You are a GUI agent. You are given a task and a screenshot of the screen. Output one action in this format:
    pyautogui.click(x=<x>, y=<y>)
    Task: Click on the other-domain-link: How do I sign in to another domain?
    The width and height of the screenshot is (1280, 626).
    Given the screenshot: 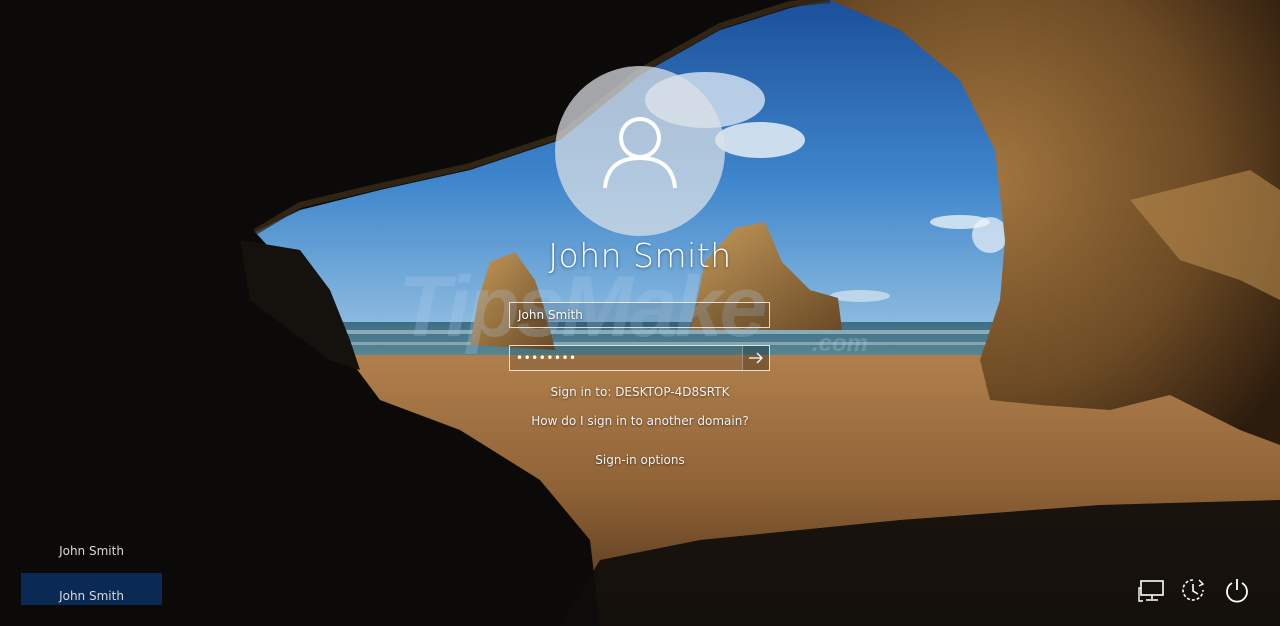 What is the action you would take?
    pyautogui.click(x=640, y=421)
    